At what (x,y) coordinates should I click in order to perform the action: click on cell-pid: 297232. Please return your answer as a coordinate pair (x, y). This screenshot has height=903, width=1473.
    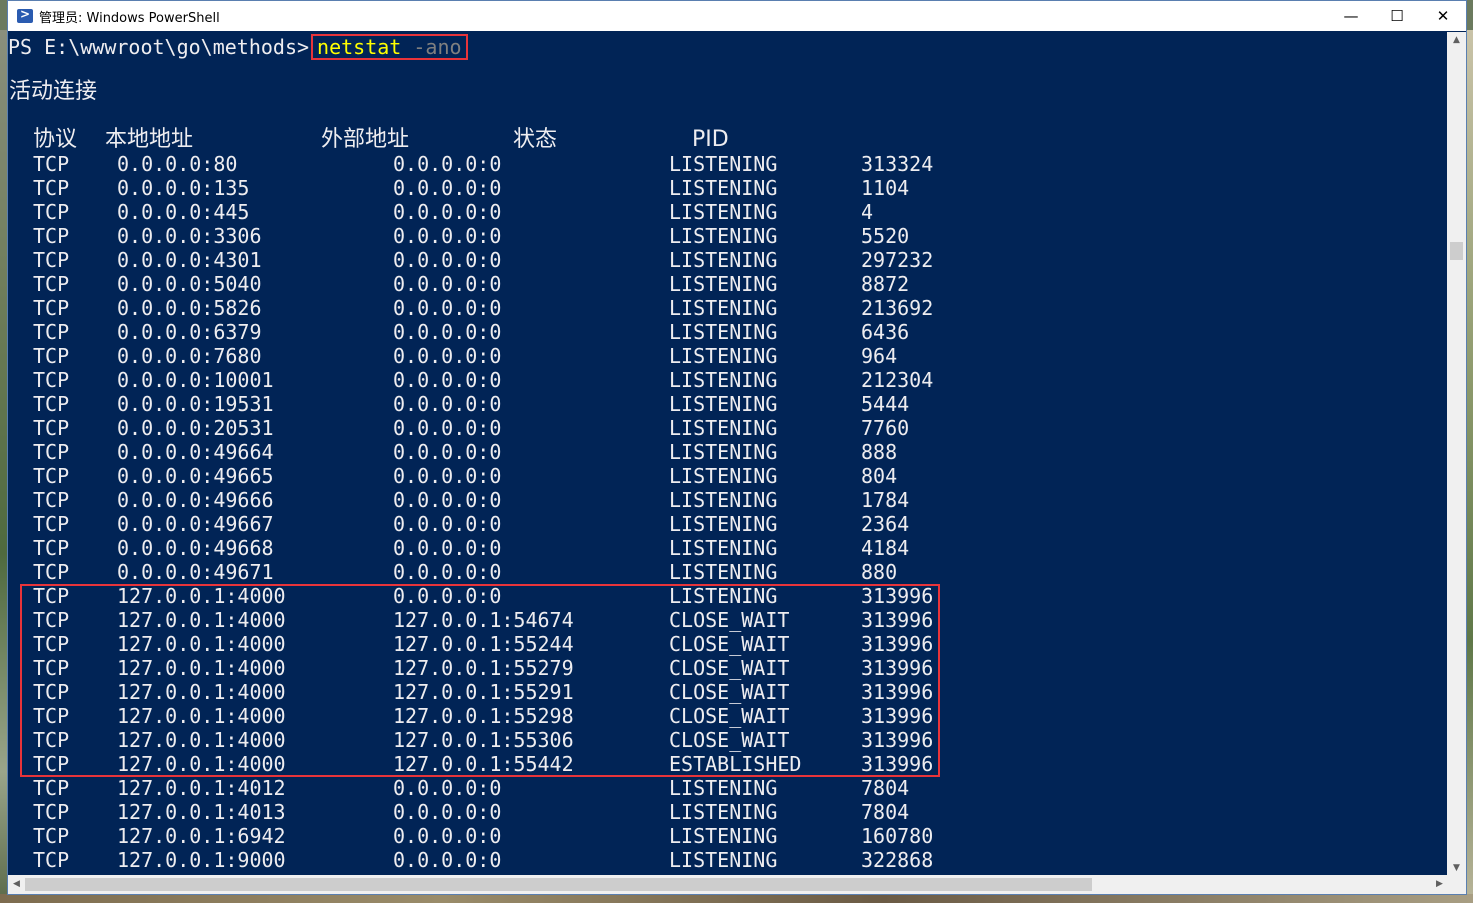
    Looking at the image, I should click on (897, 260).